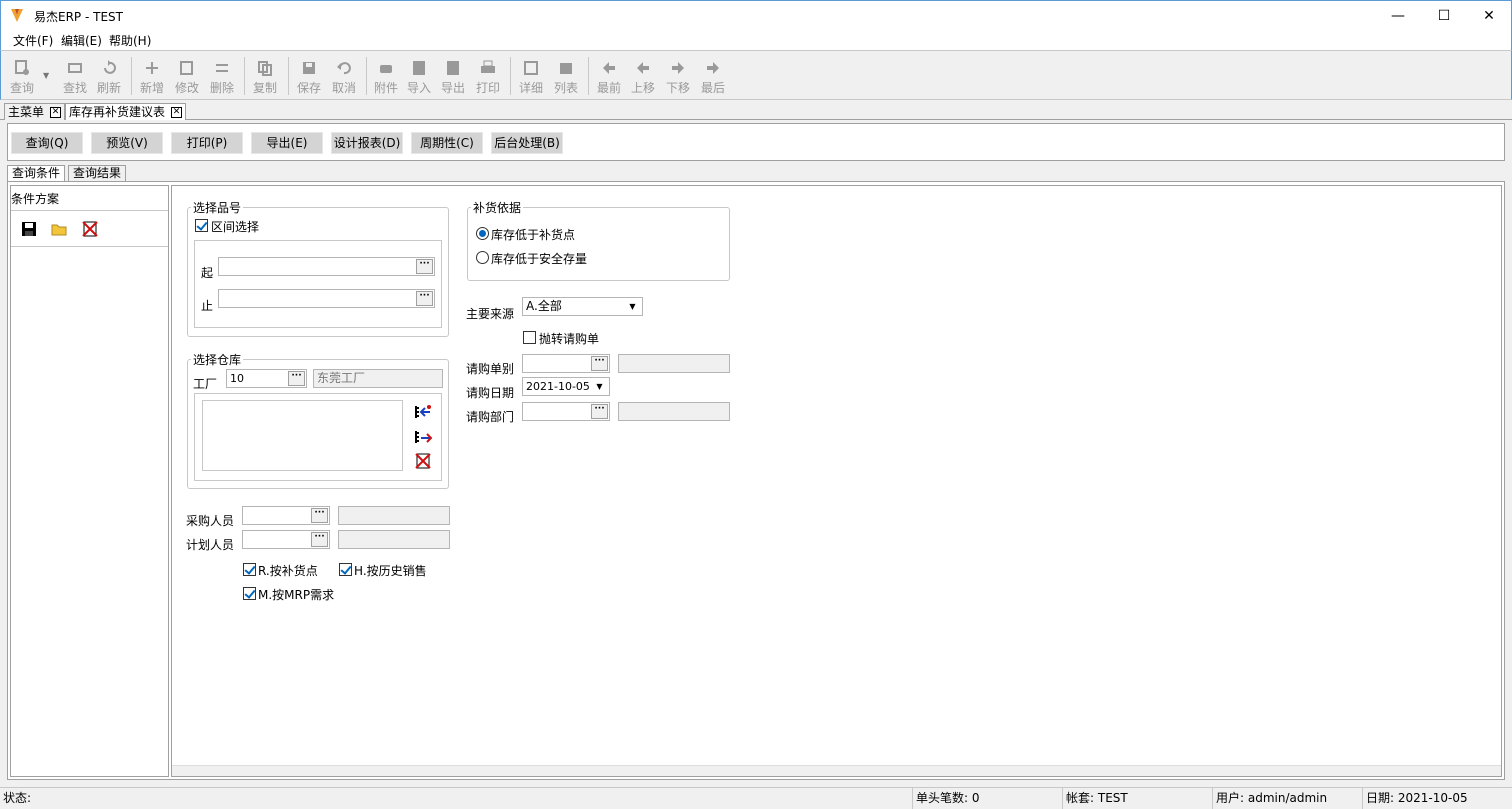 The image size is (1512, 809). Describe the element at coordinates (296, 378) in the screenshot. I see `factory-lookup-button: ···` at that location.